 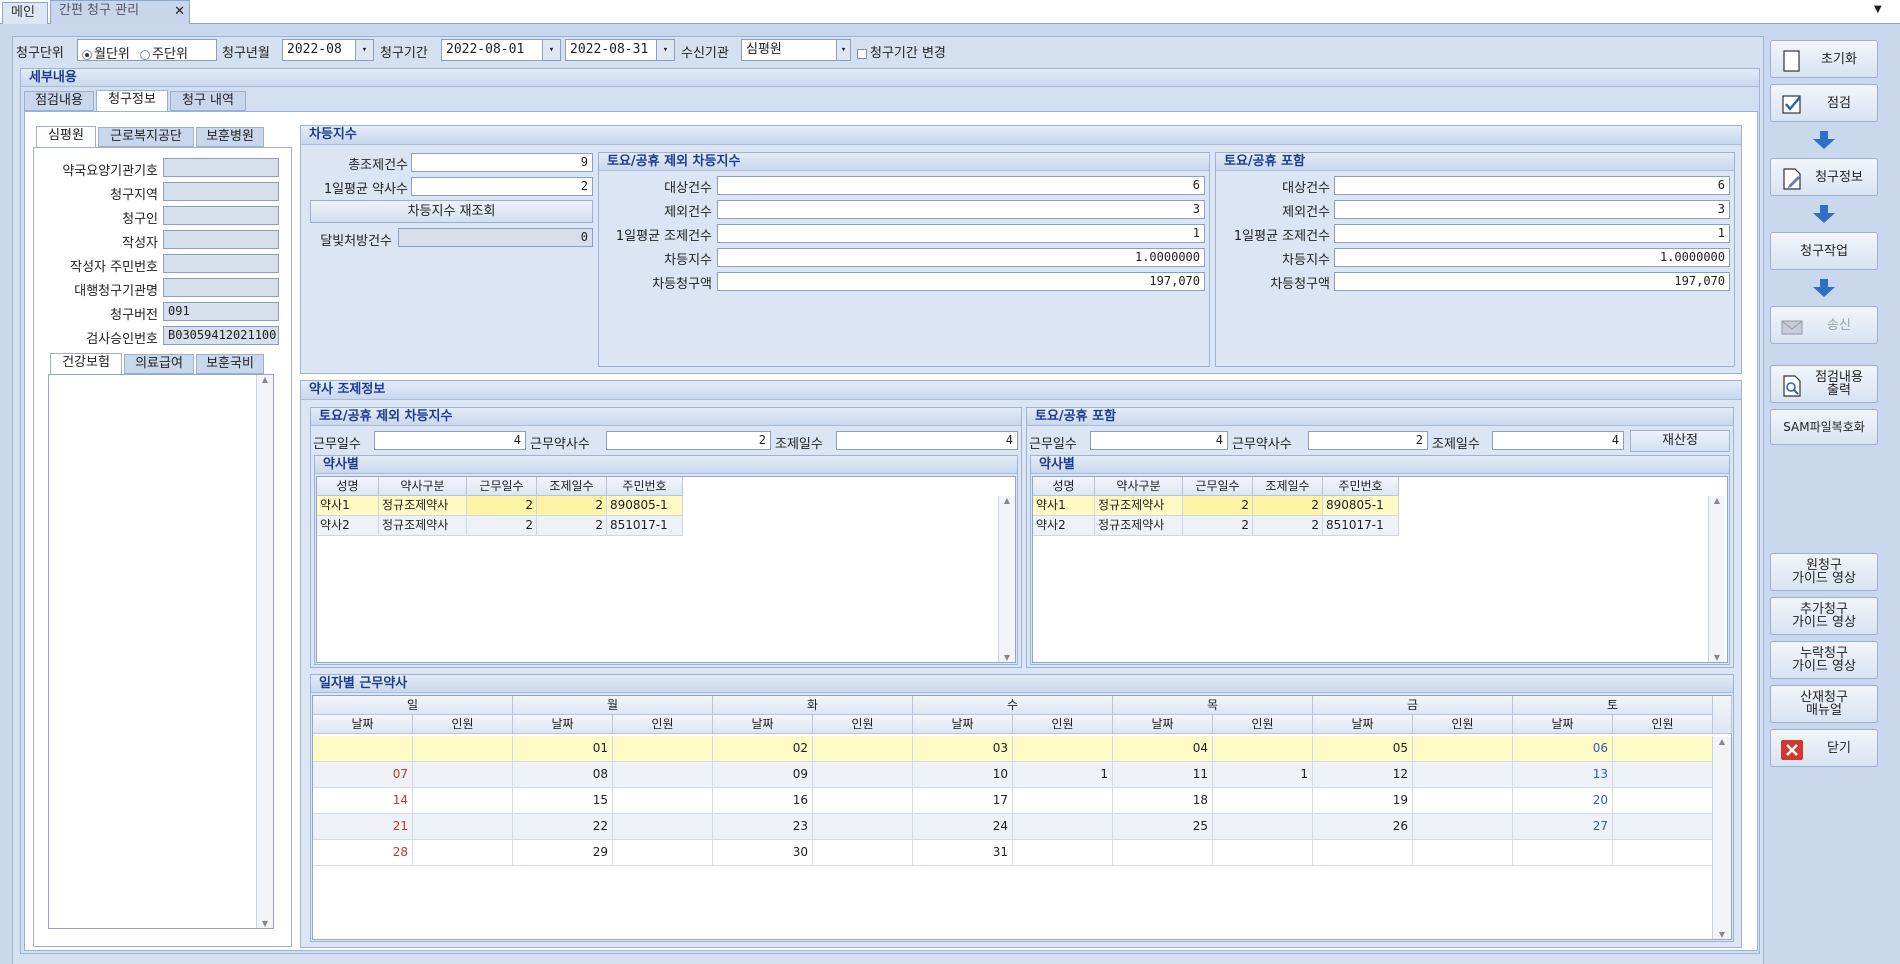 What do you see at coordinates (1532, 185) in the screenshot?
I see `inc-target-input: 6` at bounding box center [1532, 185].